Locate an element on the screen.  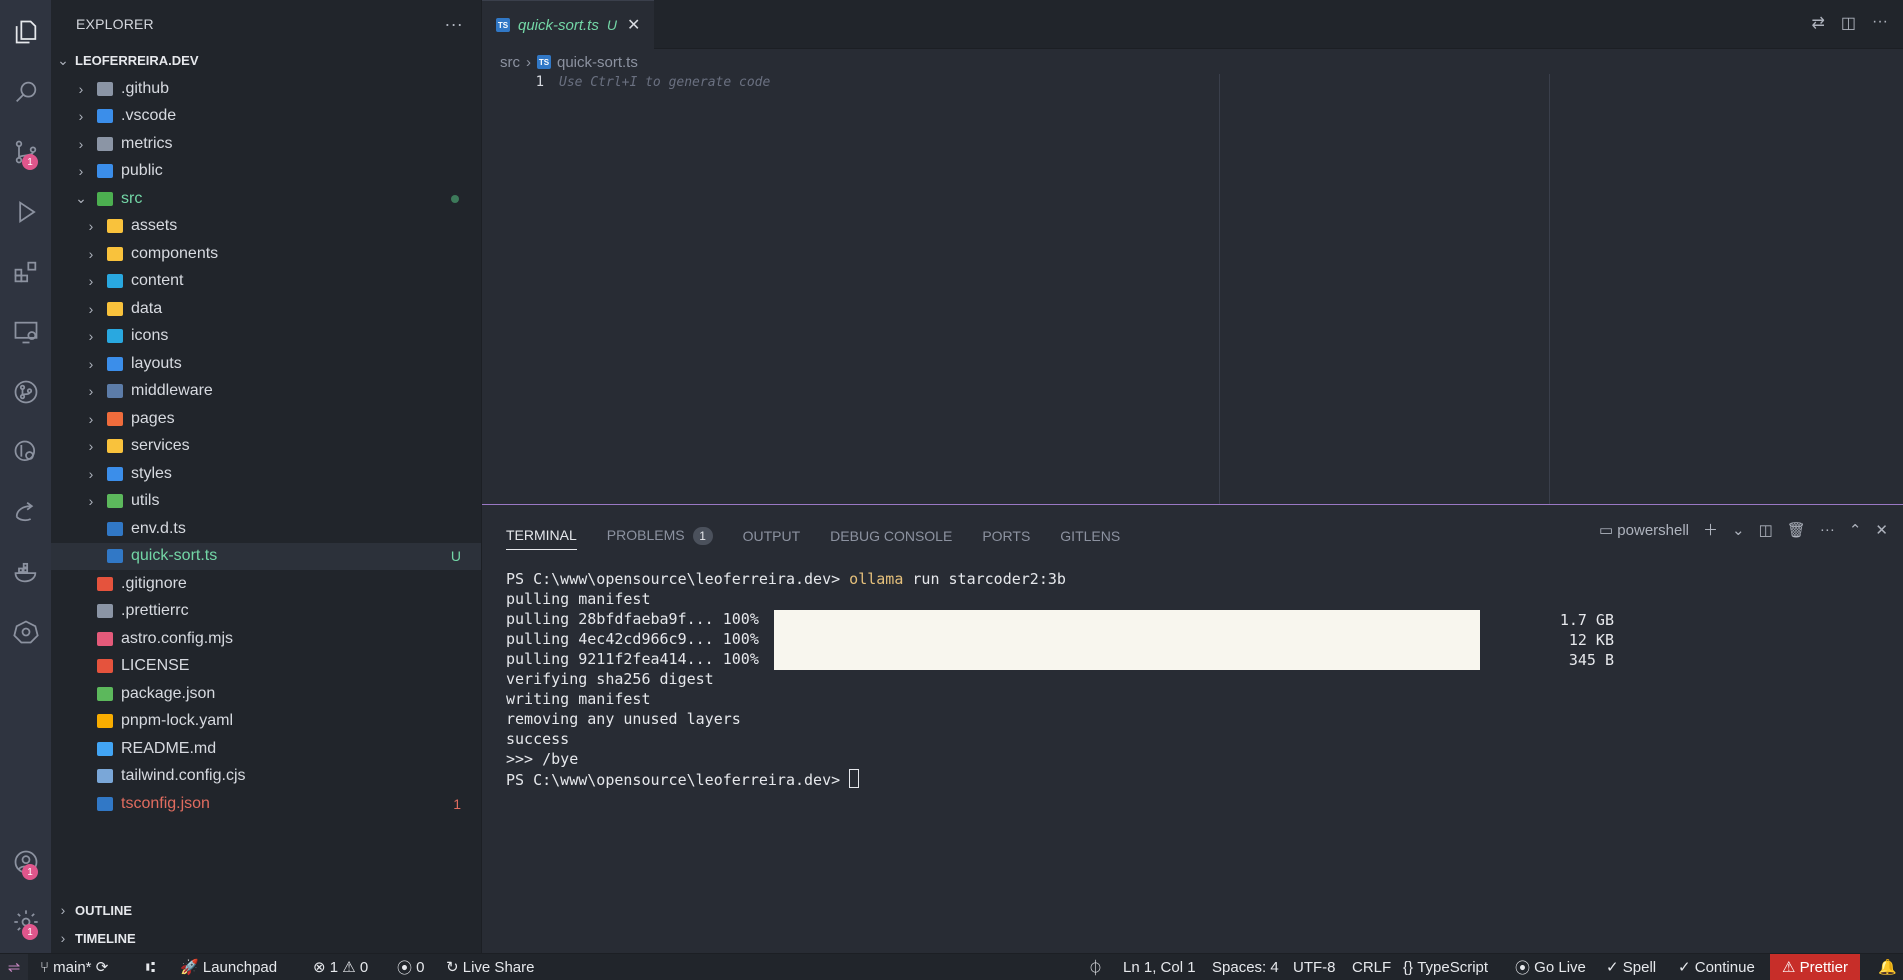
tree-folder: › data is located at coordinates (266, 308).